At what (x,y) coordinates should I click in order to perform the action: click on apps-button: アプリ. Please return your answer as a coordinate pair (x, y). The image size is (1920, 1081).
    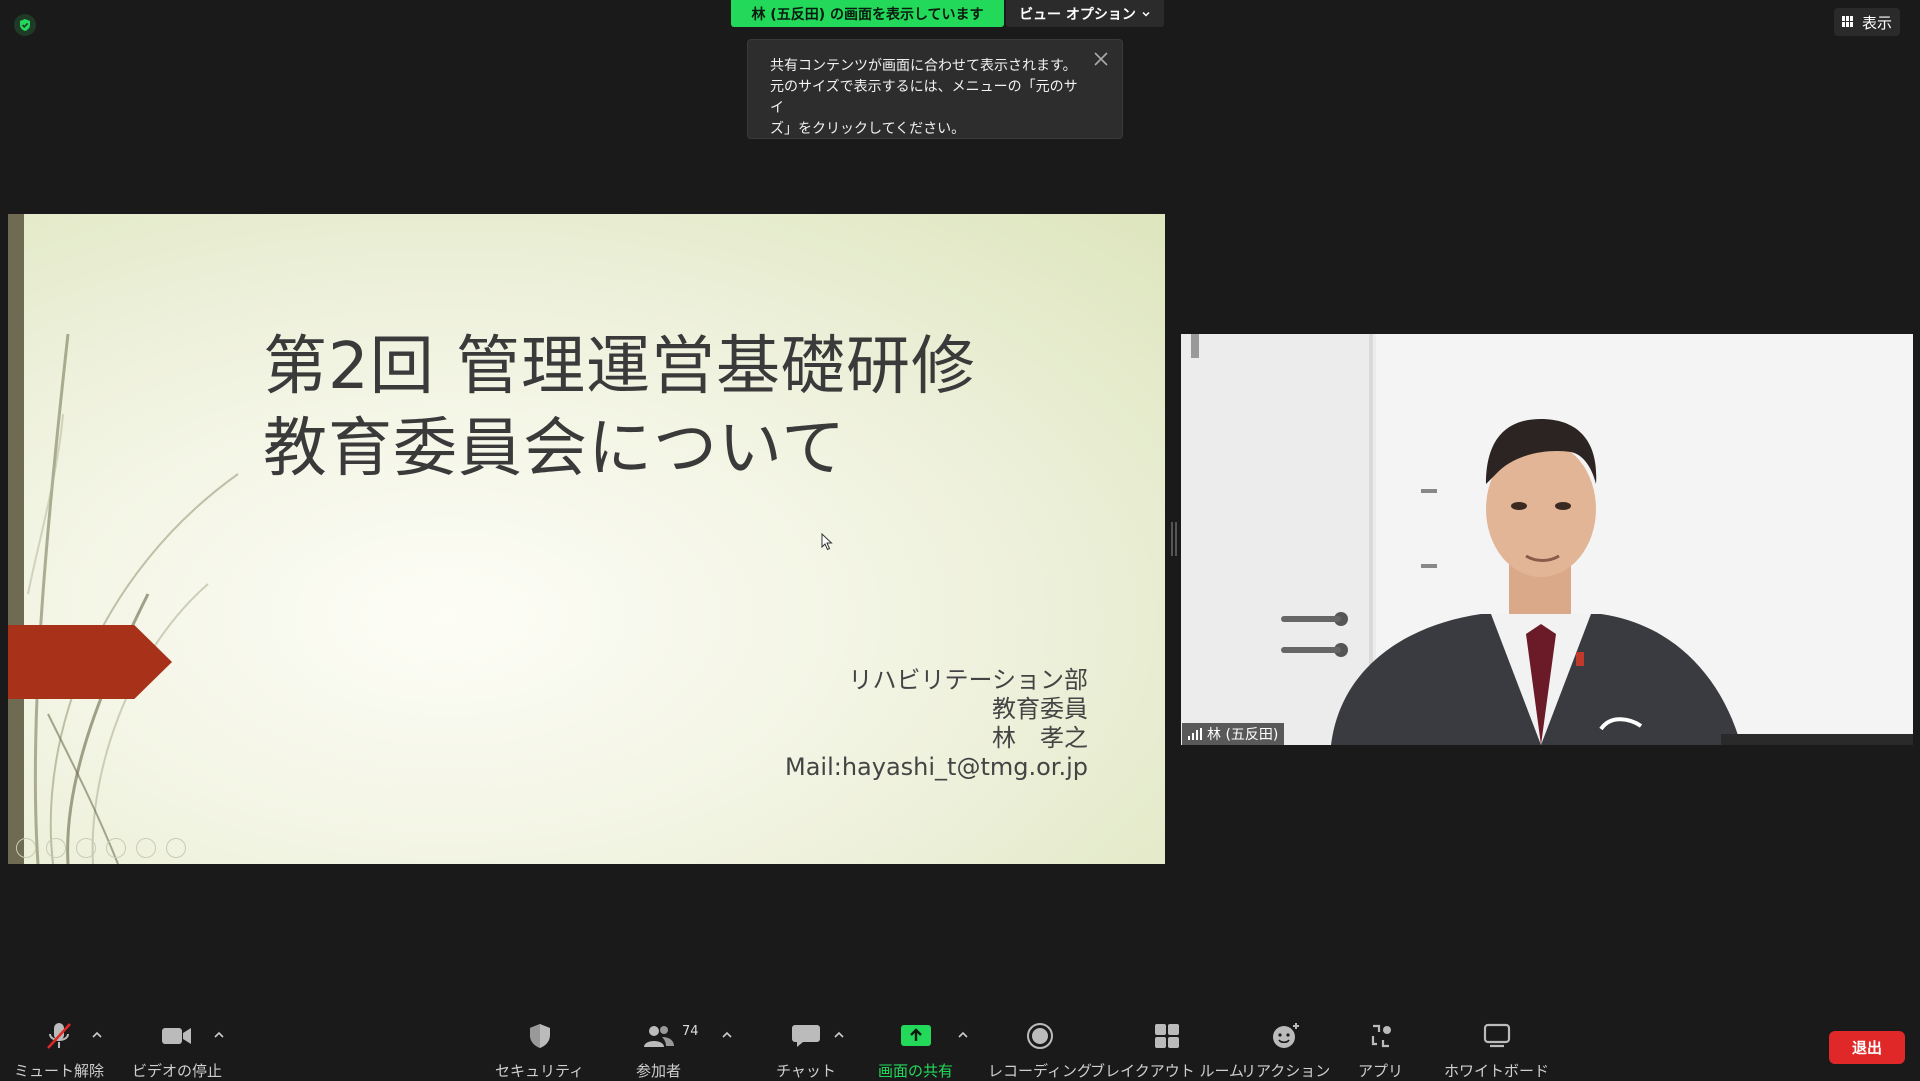
    Looking at the image, I should click on (1380, 1048).